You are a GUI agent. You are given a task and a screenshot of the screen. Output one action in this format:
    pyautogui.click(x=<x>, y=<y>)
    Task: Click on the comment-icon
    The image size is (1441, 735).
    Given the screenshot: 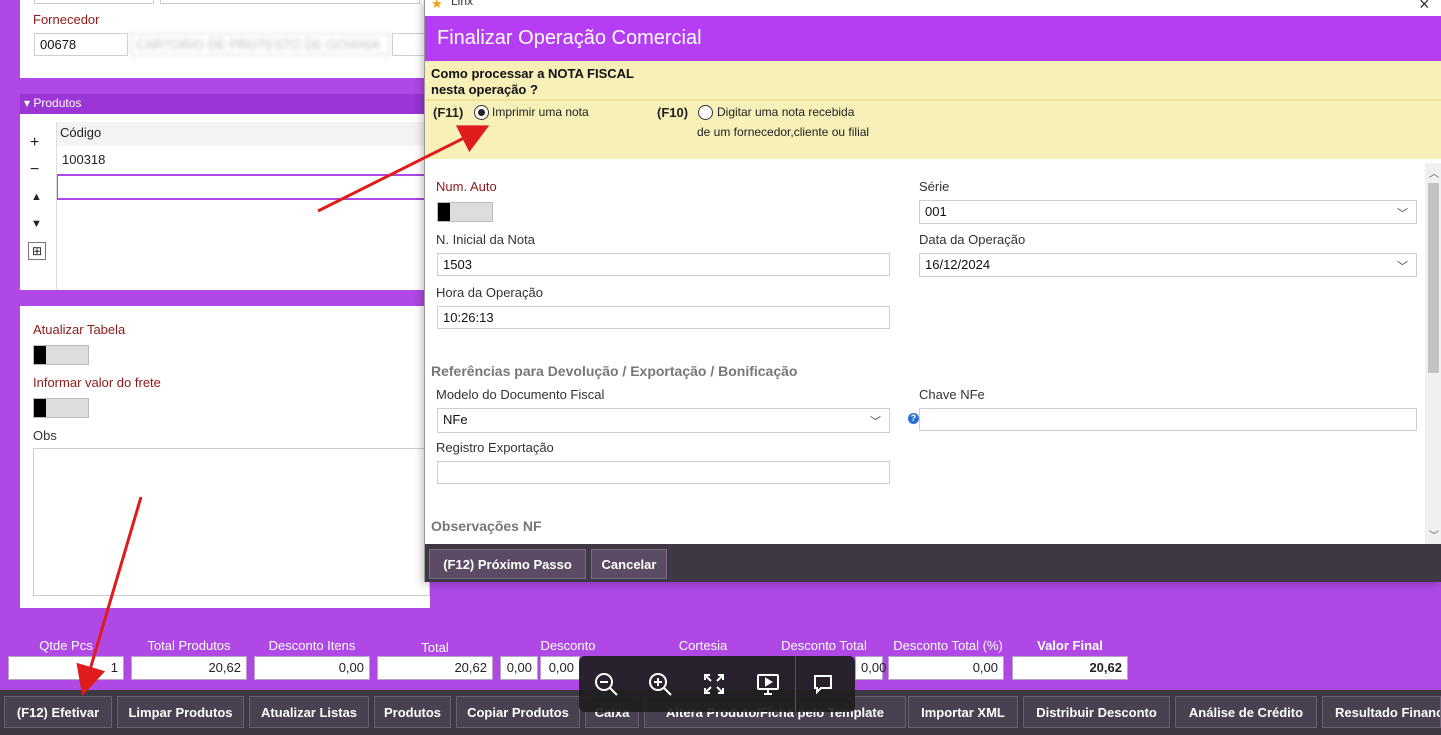 What is the action you would take?
    pyautogui.click(x=822, y=684)
    